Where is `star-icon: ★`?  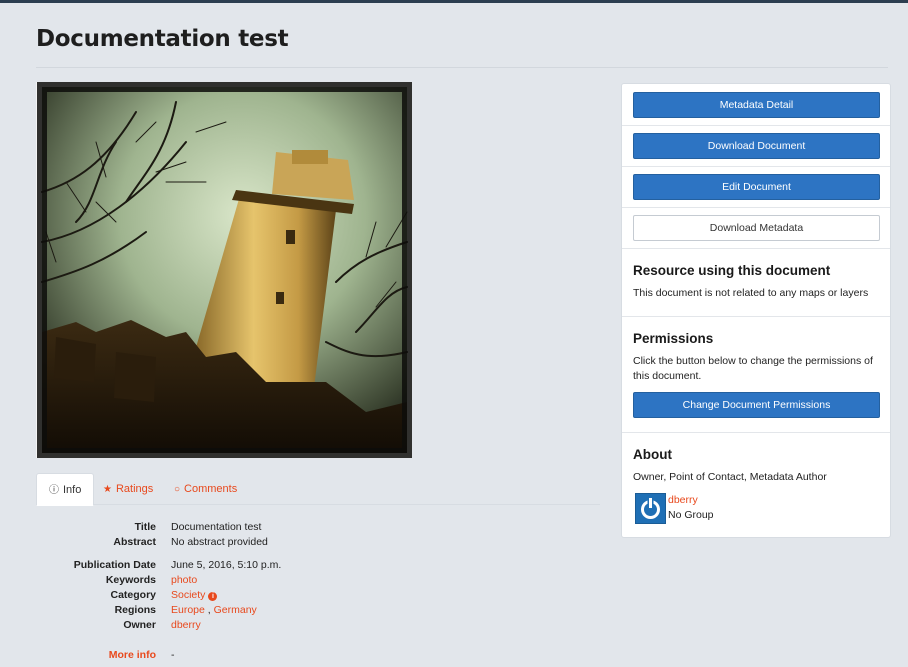 star-icon: ★ is located at coordinates (107, 489).